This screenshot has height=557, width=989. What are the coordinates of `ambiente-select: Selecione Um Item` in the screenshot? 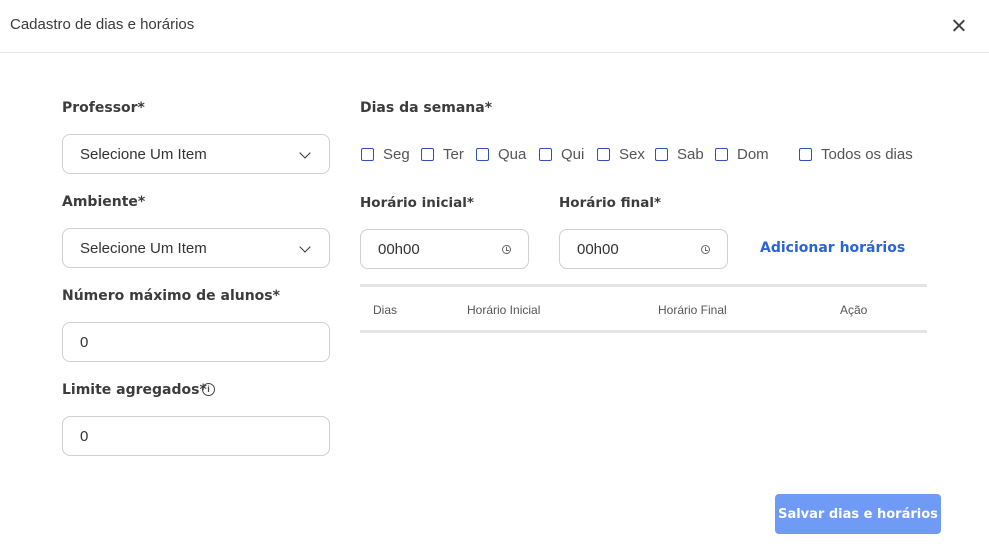 It's located at (196, 248).